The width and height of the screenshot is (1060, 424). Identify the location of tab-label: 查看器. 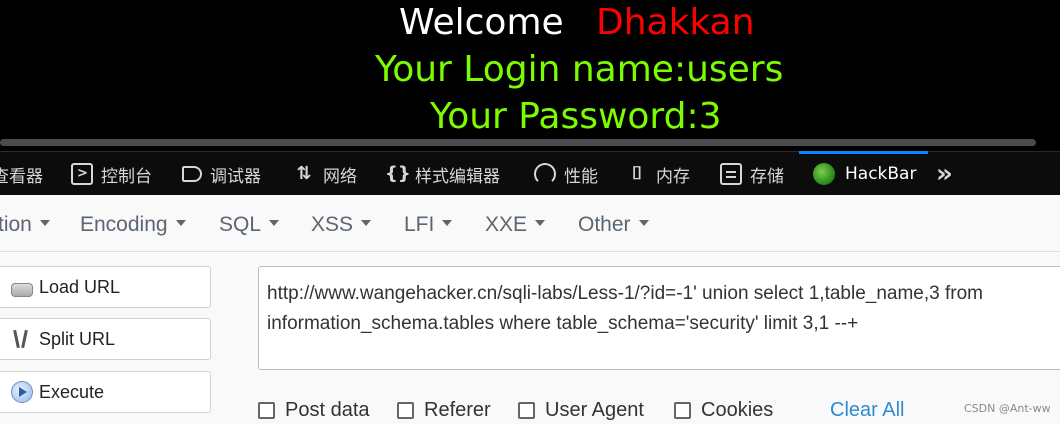
(21, 176).